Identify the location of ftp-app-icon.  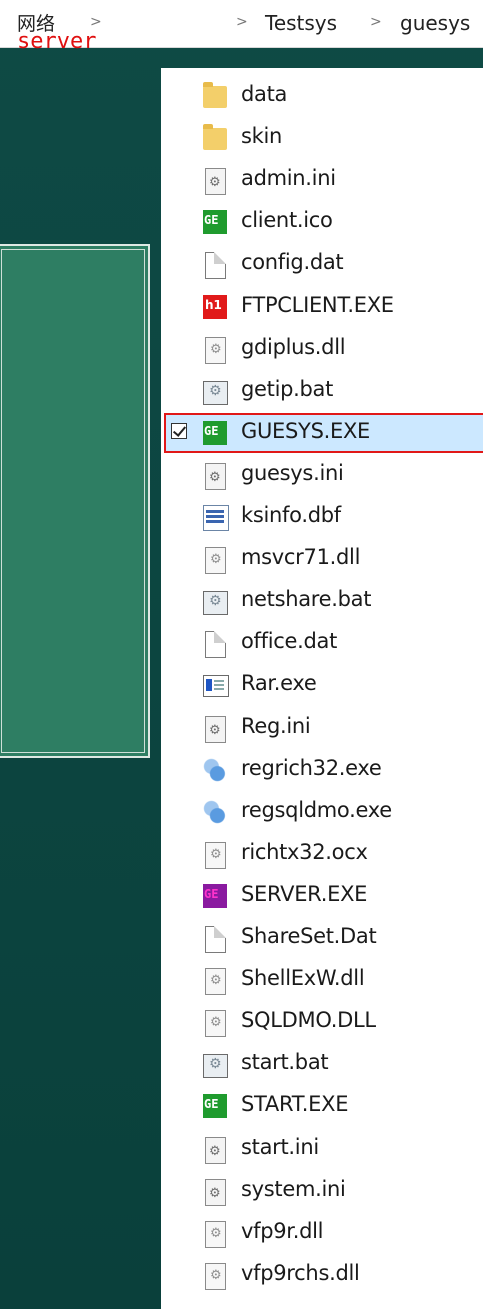
(215, 306).